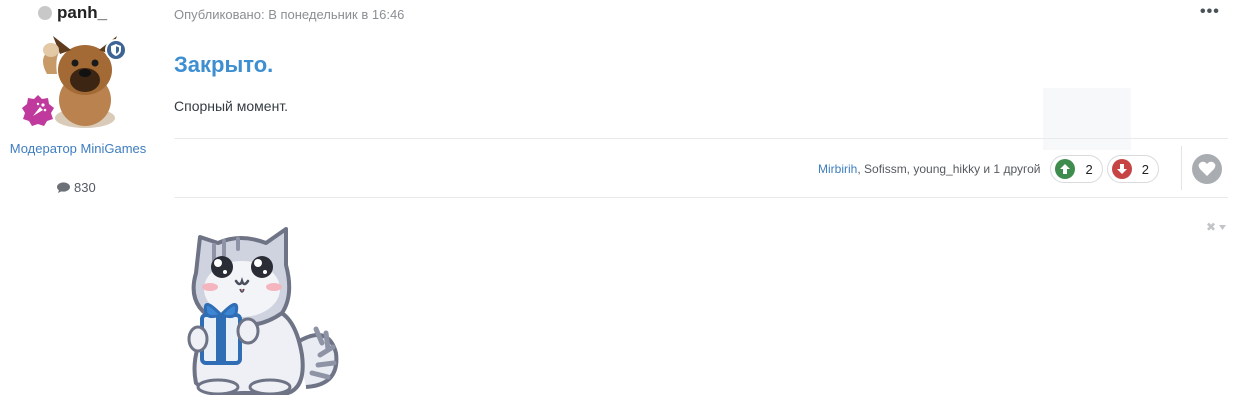  I want to click on author-panel: panh_ Модератор MiniGames 830, so click(85, 203).